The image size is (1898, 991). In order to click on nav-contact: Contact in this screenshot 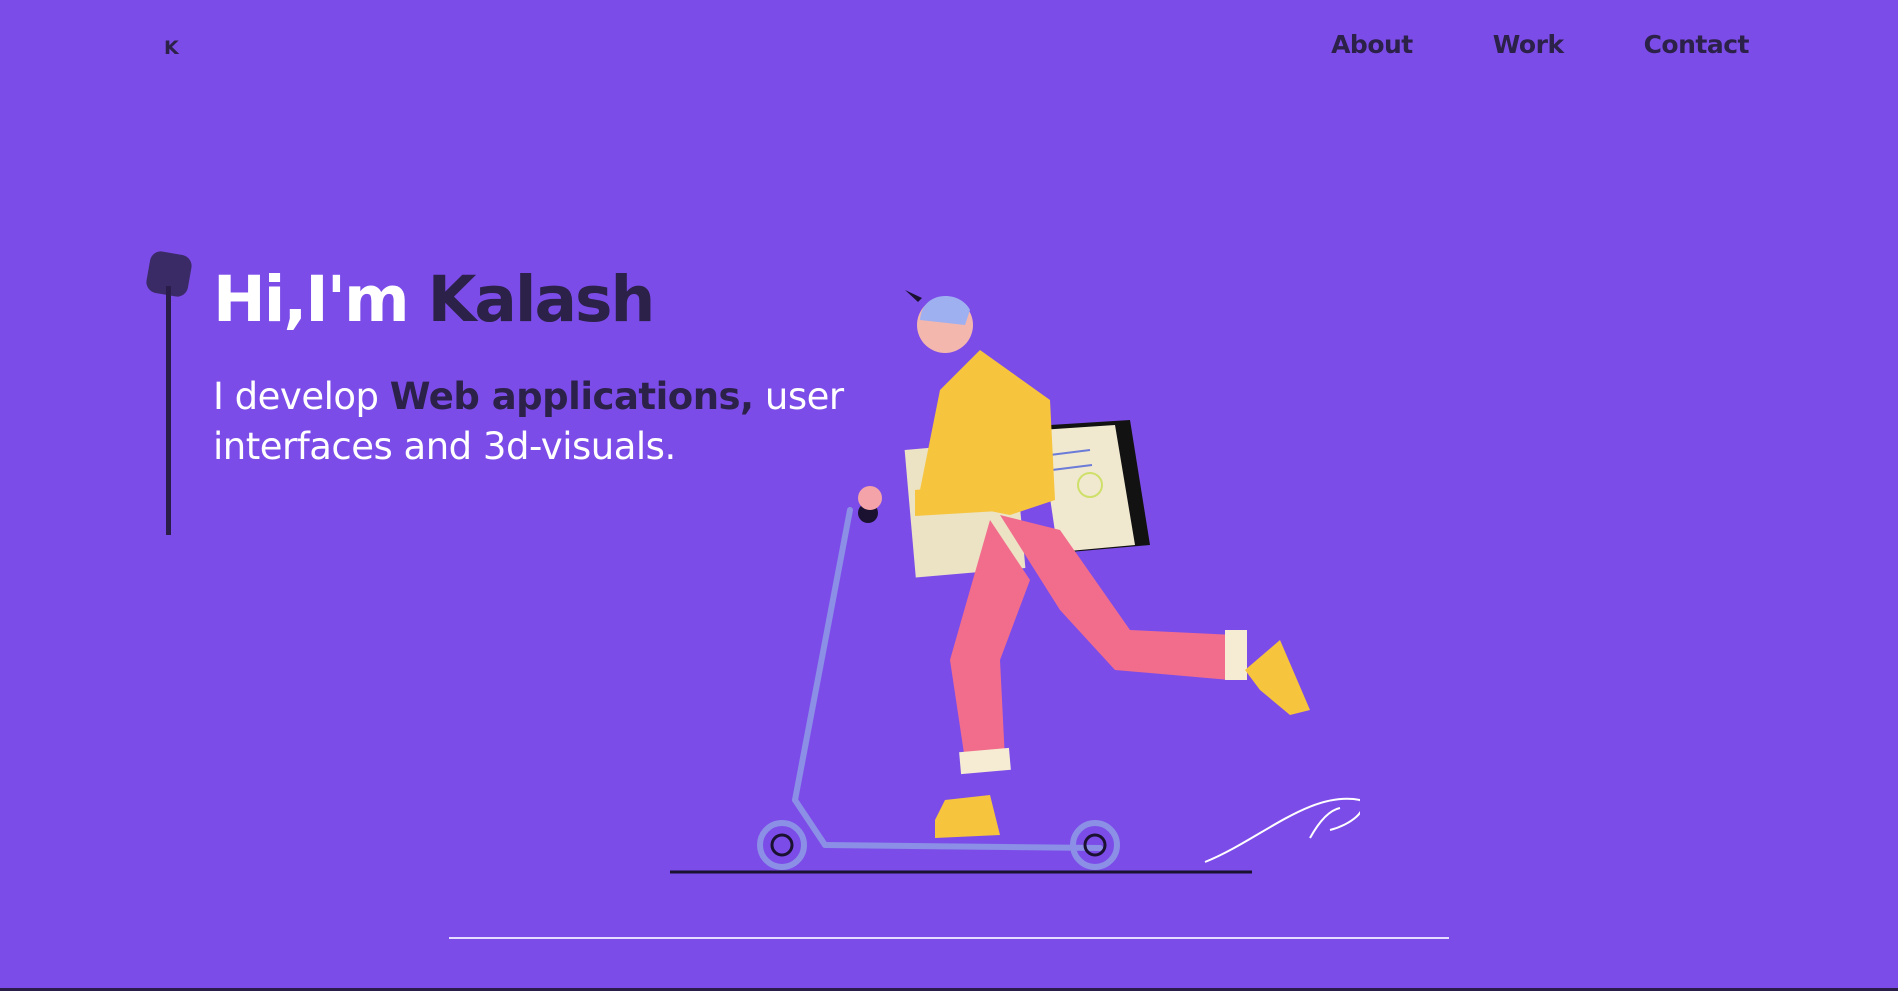, I will do `click(1697, 44)`.